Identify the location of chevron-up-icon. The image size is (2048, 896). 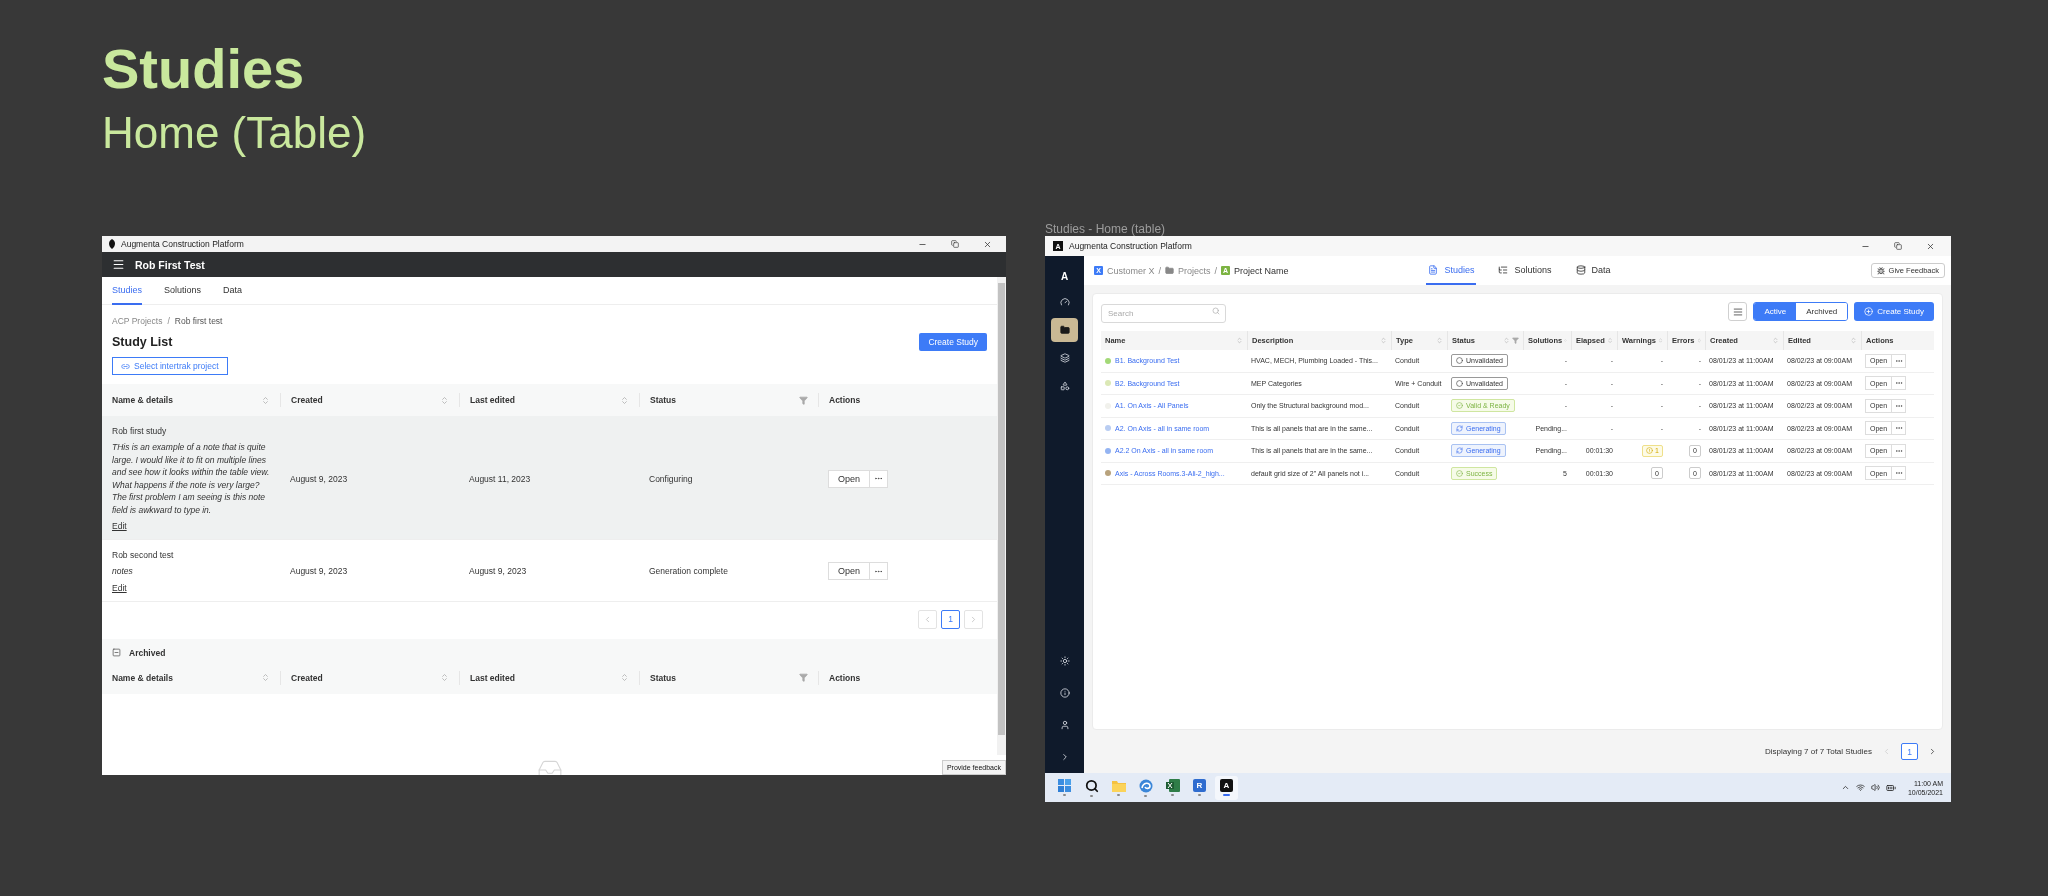
(1845, 787).